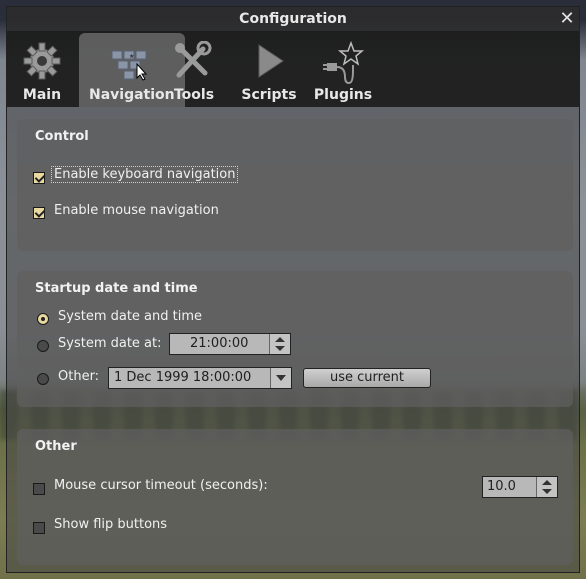 The image size is (586, 579). What do you see at coordinates (110, 343) in the screenshot?
I see `system-date-at-label: System date at:` at bounding box center [110, 343].